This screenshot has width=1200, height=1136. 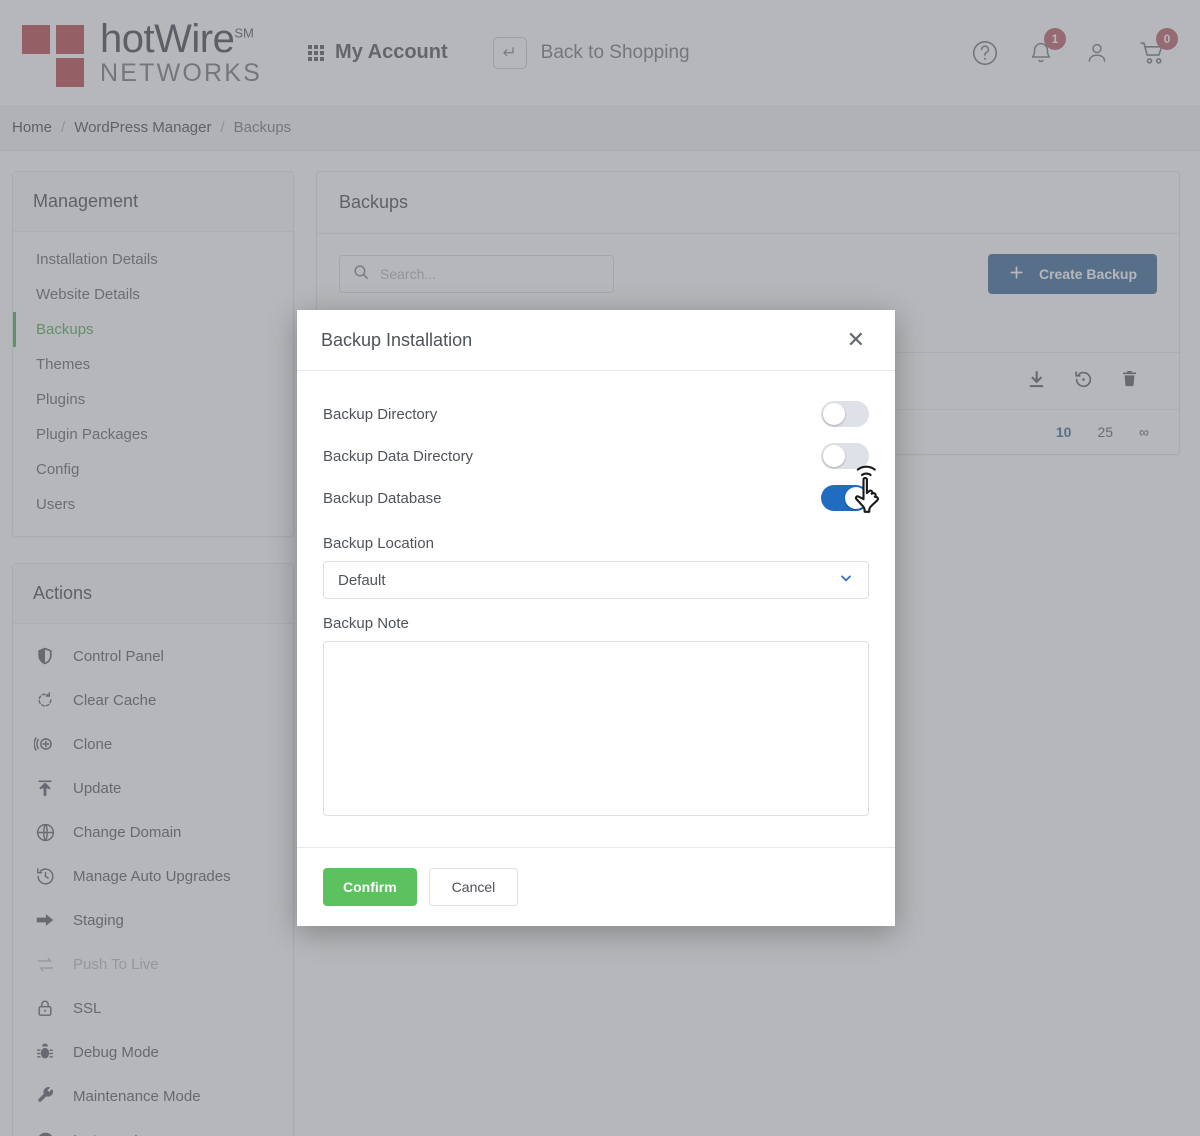 I want to click on backup-directory-label: Backup Directory, so click(x=380, y=414).